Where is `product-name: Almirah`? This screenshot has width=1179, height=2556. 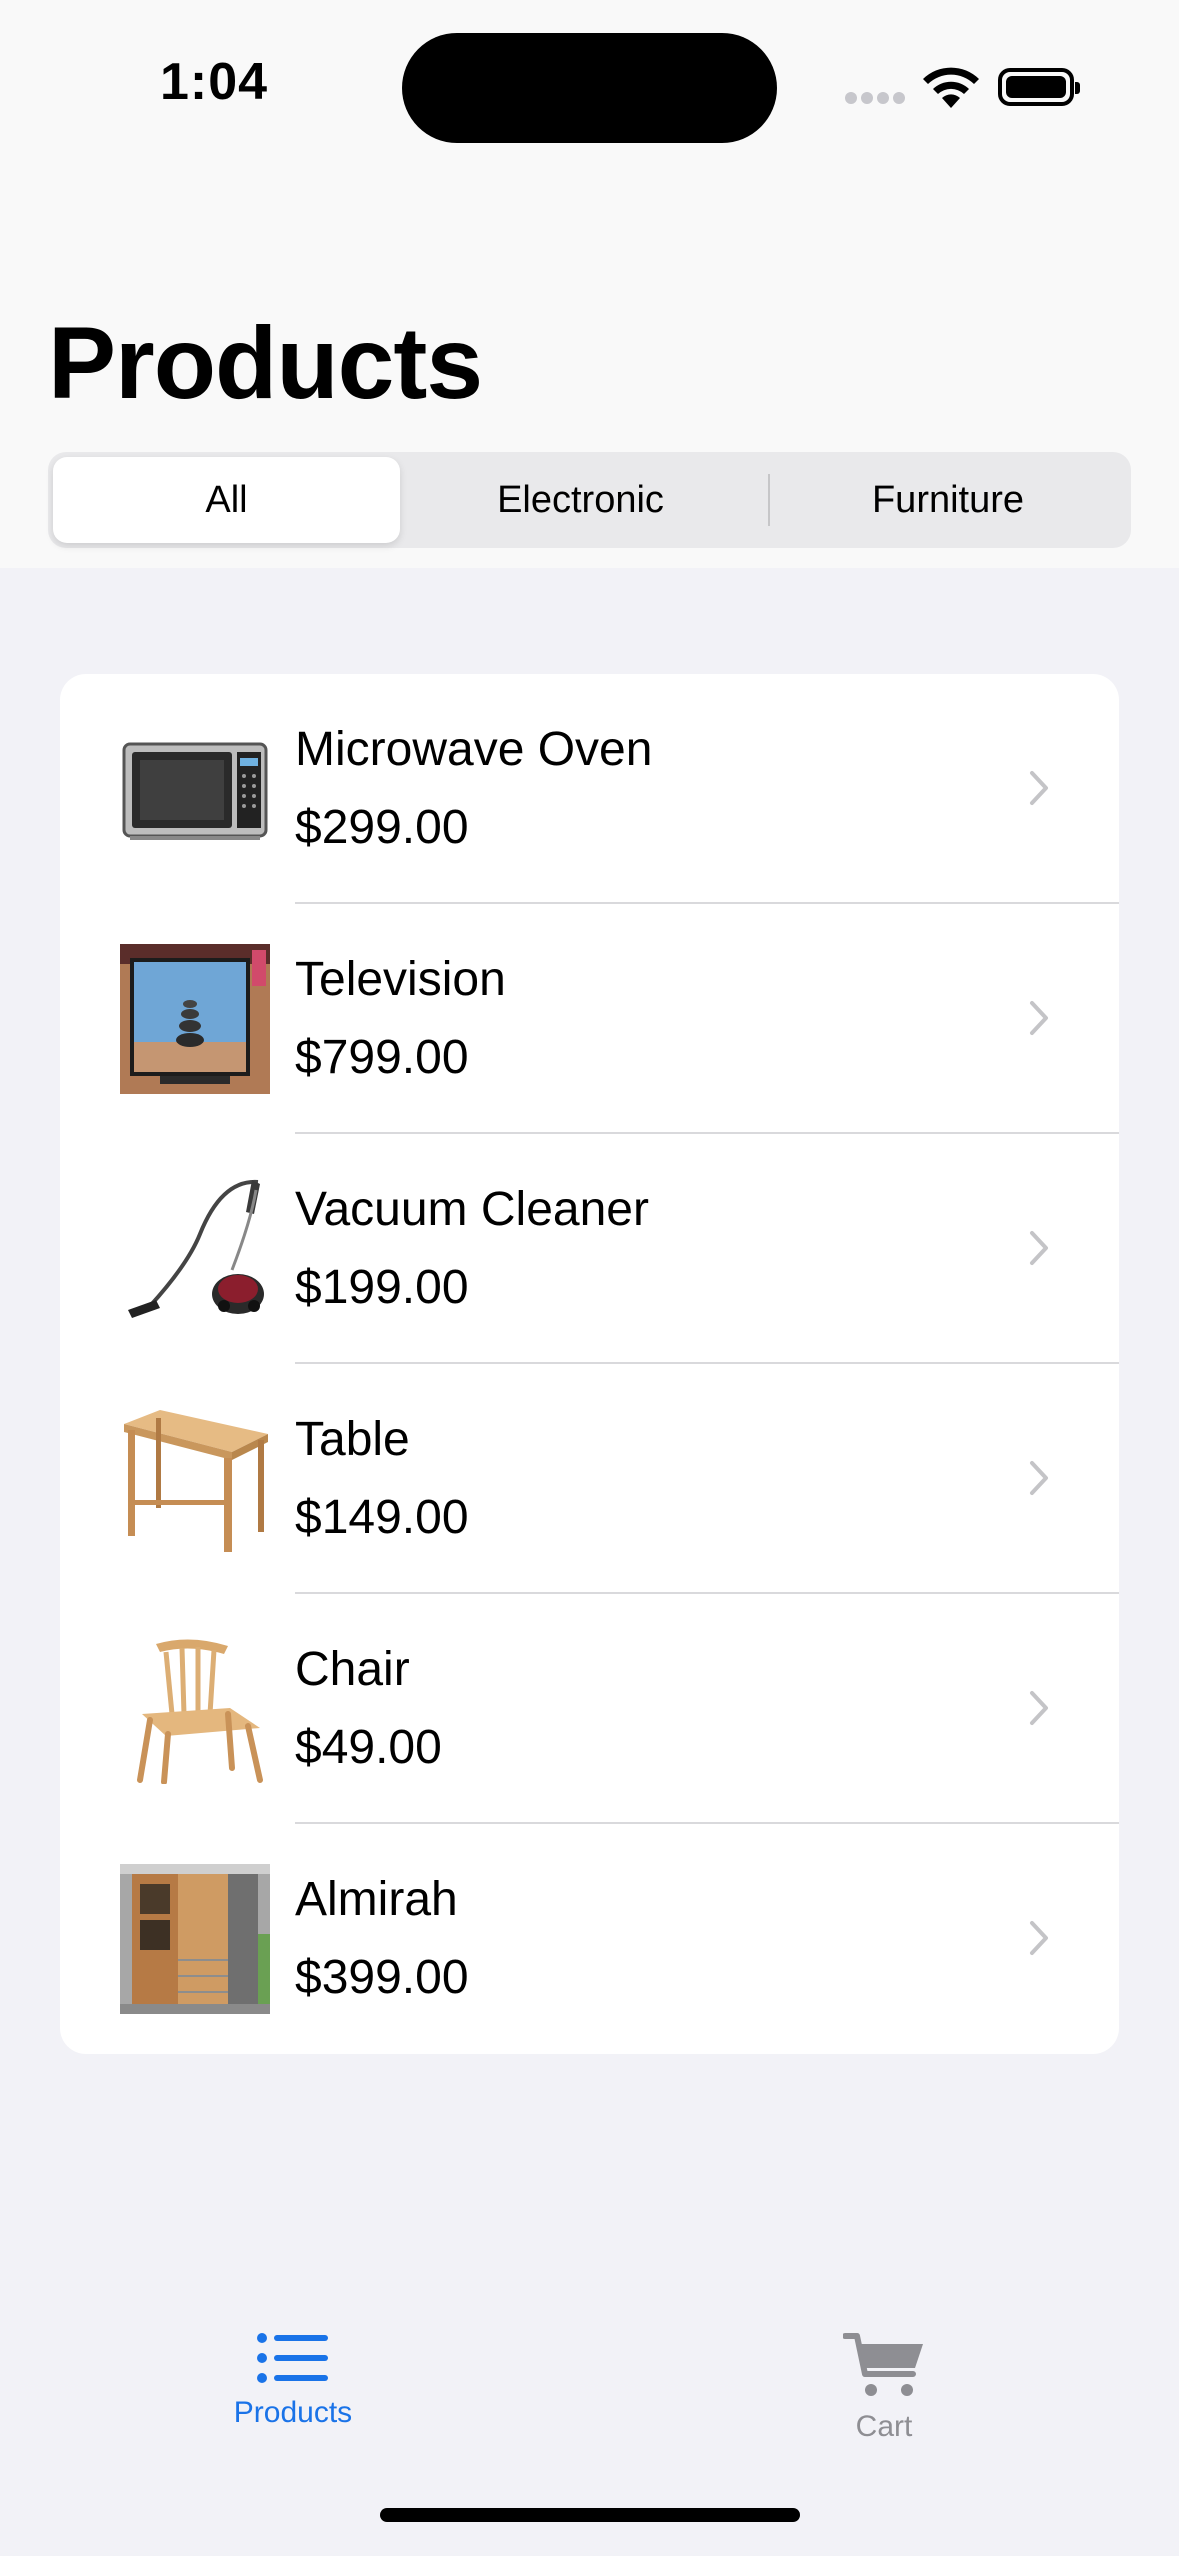 product-name: Almirah is located at coordinates (376, 1899).